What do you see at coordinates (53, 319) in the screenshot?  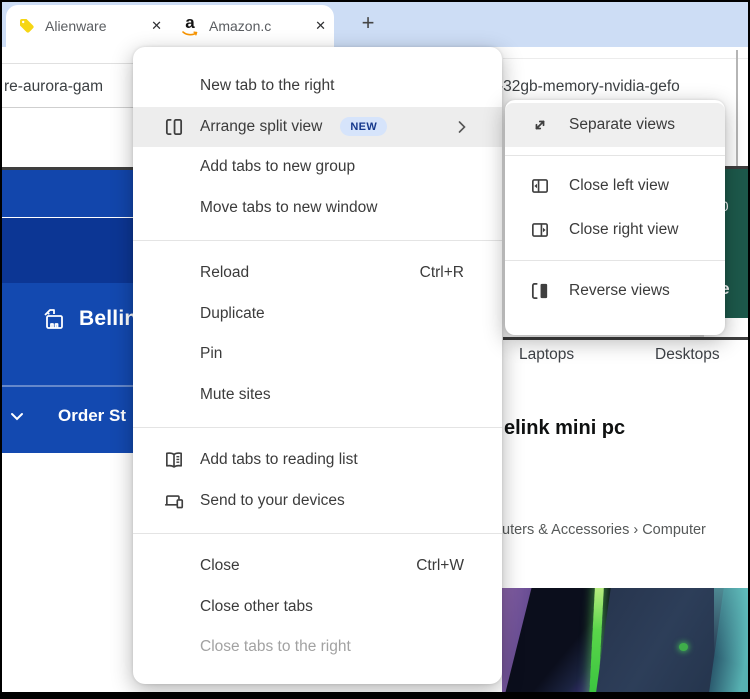 I see `store-tag-icon` at bounding box center [53, 319].